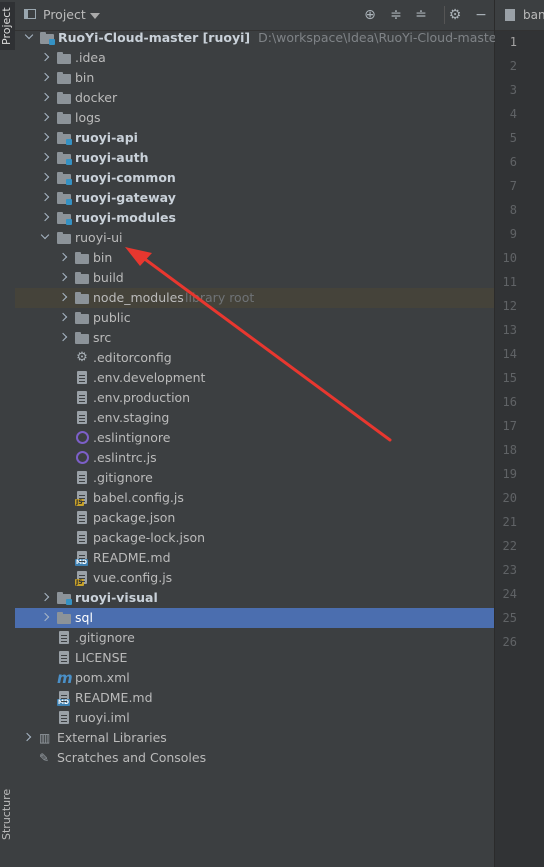 The height and width of the screenshot is (867, 544). I want to click on tree-item-label: ruoyi-gateway, so click(125, 197).